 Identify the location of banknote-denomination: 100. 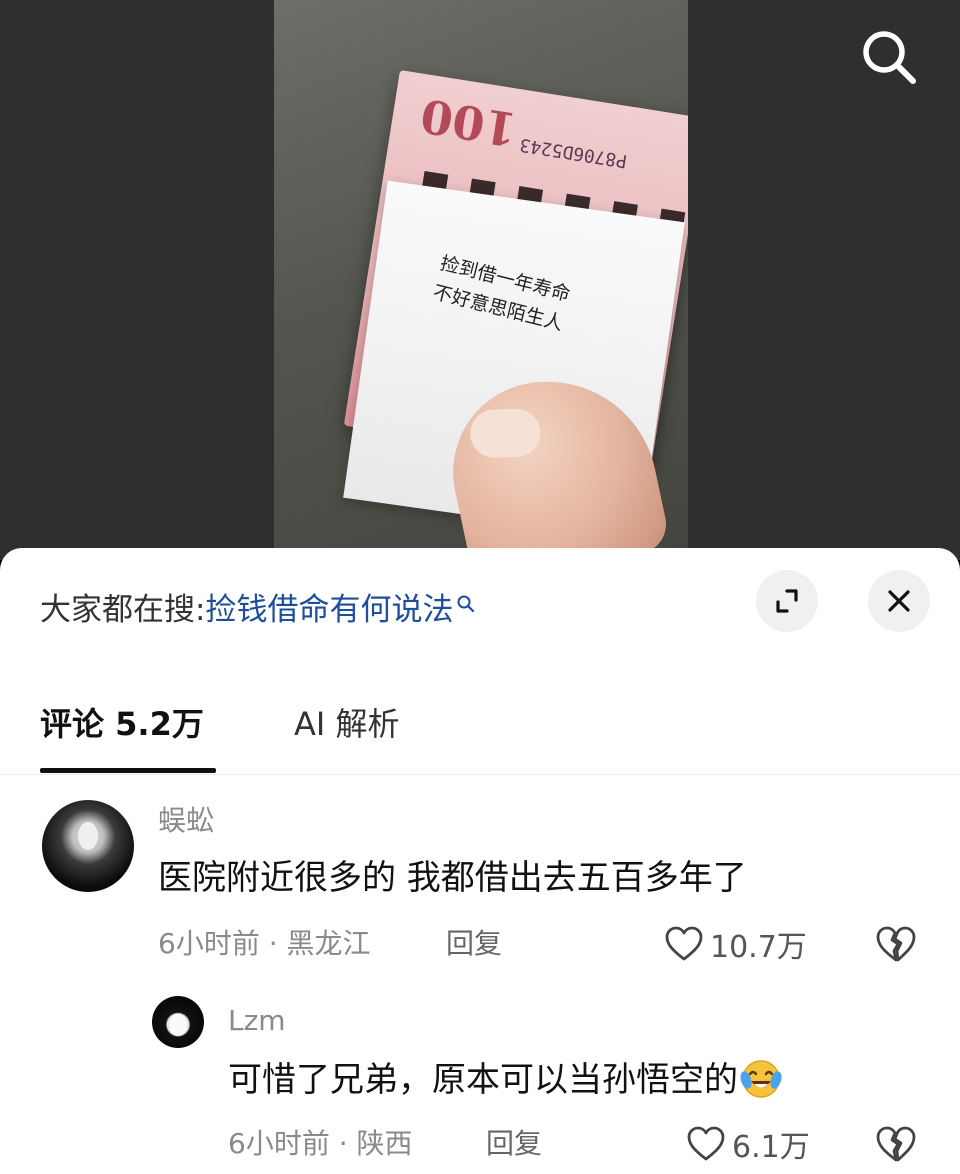
(469, 122).